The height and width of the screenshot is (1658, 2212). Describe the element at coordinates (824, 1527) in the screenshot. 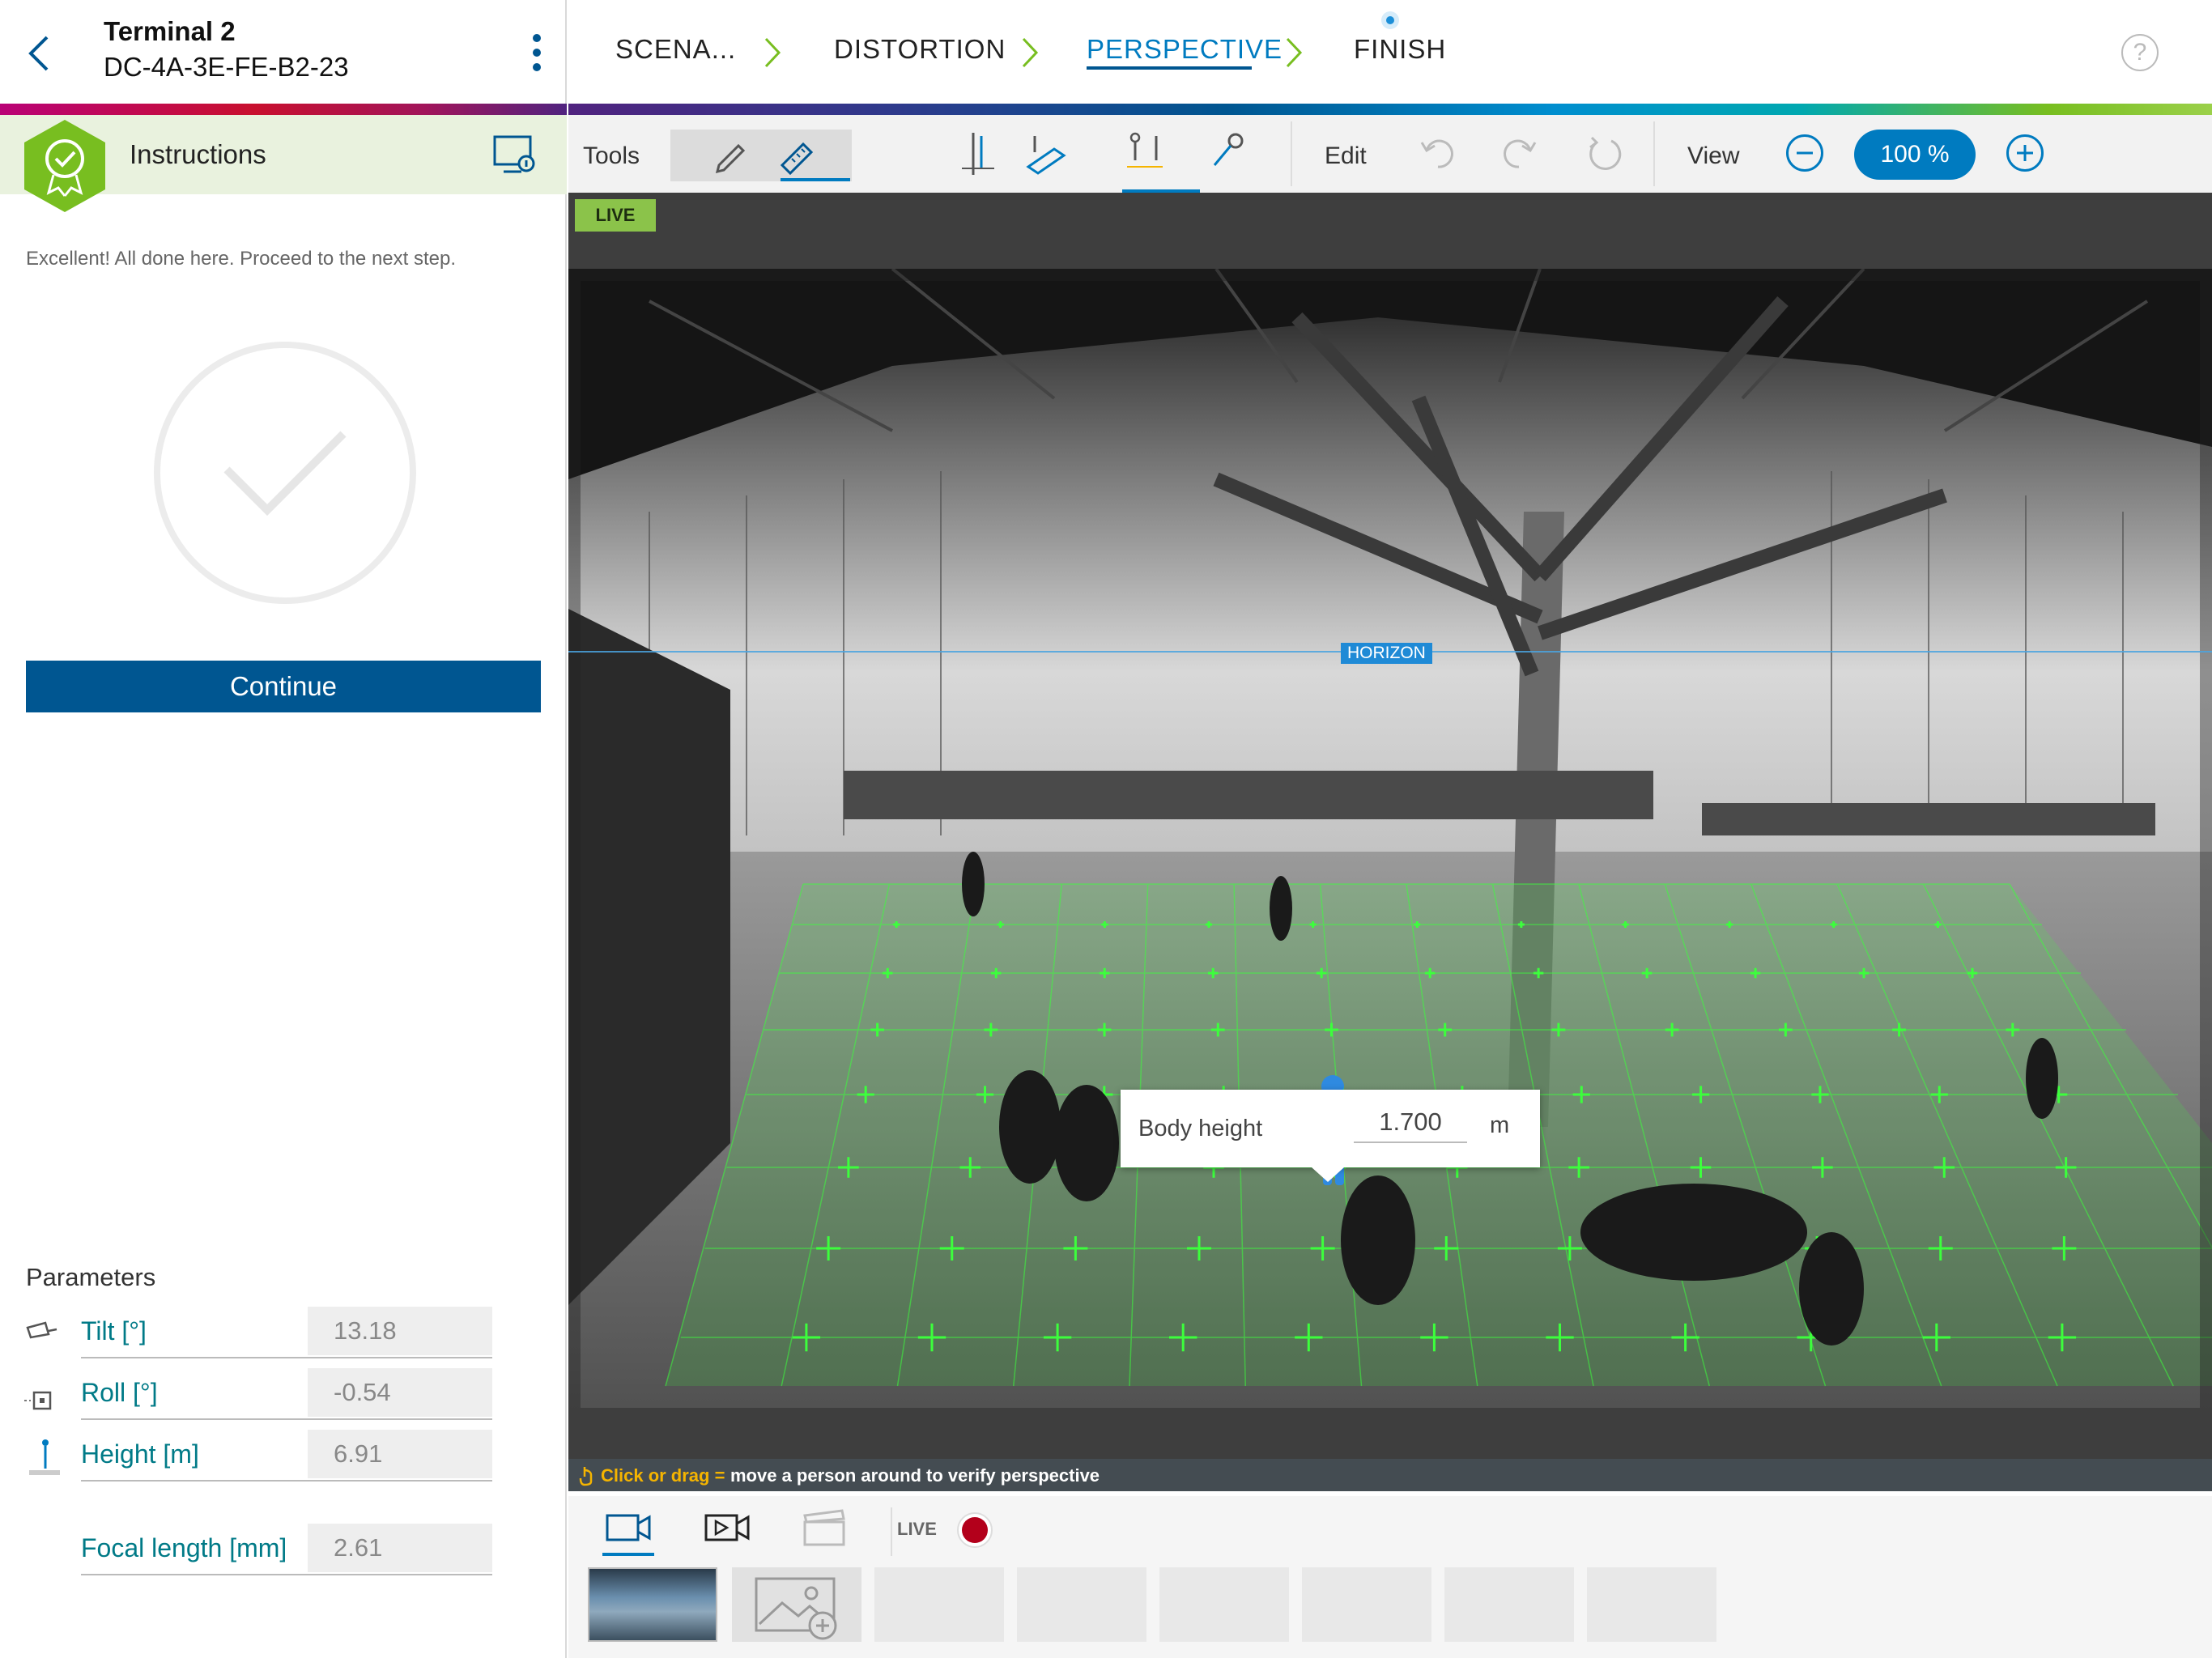

I see `clapperboard-icon` at that location.